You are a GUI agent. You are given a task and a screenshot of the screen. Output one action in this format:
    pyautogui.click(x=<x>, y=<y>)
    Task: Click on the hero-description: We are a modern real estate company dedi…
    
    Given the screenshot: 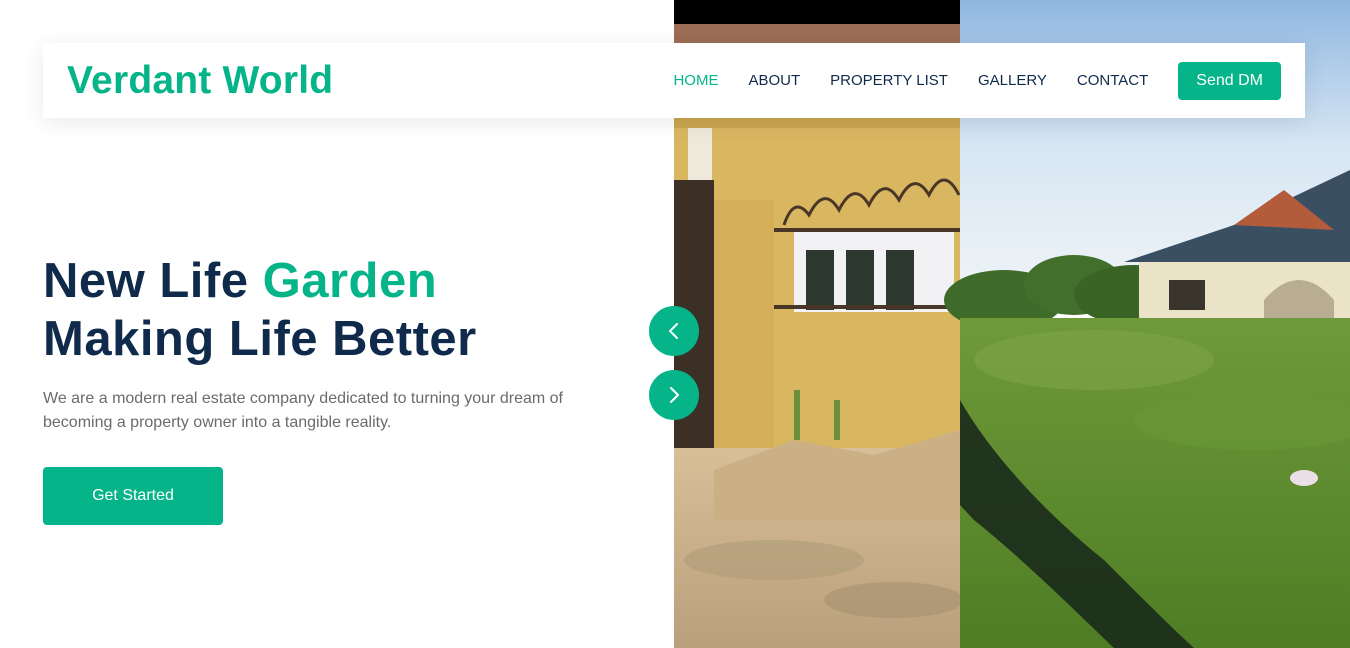 What is the action you would take?
    pyautogui.click(x=303, y=410)
    